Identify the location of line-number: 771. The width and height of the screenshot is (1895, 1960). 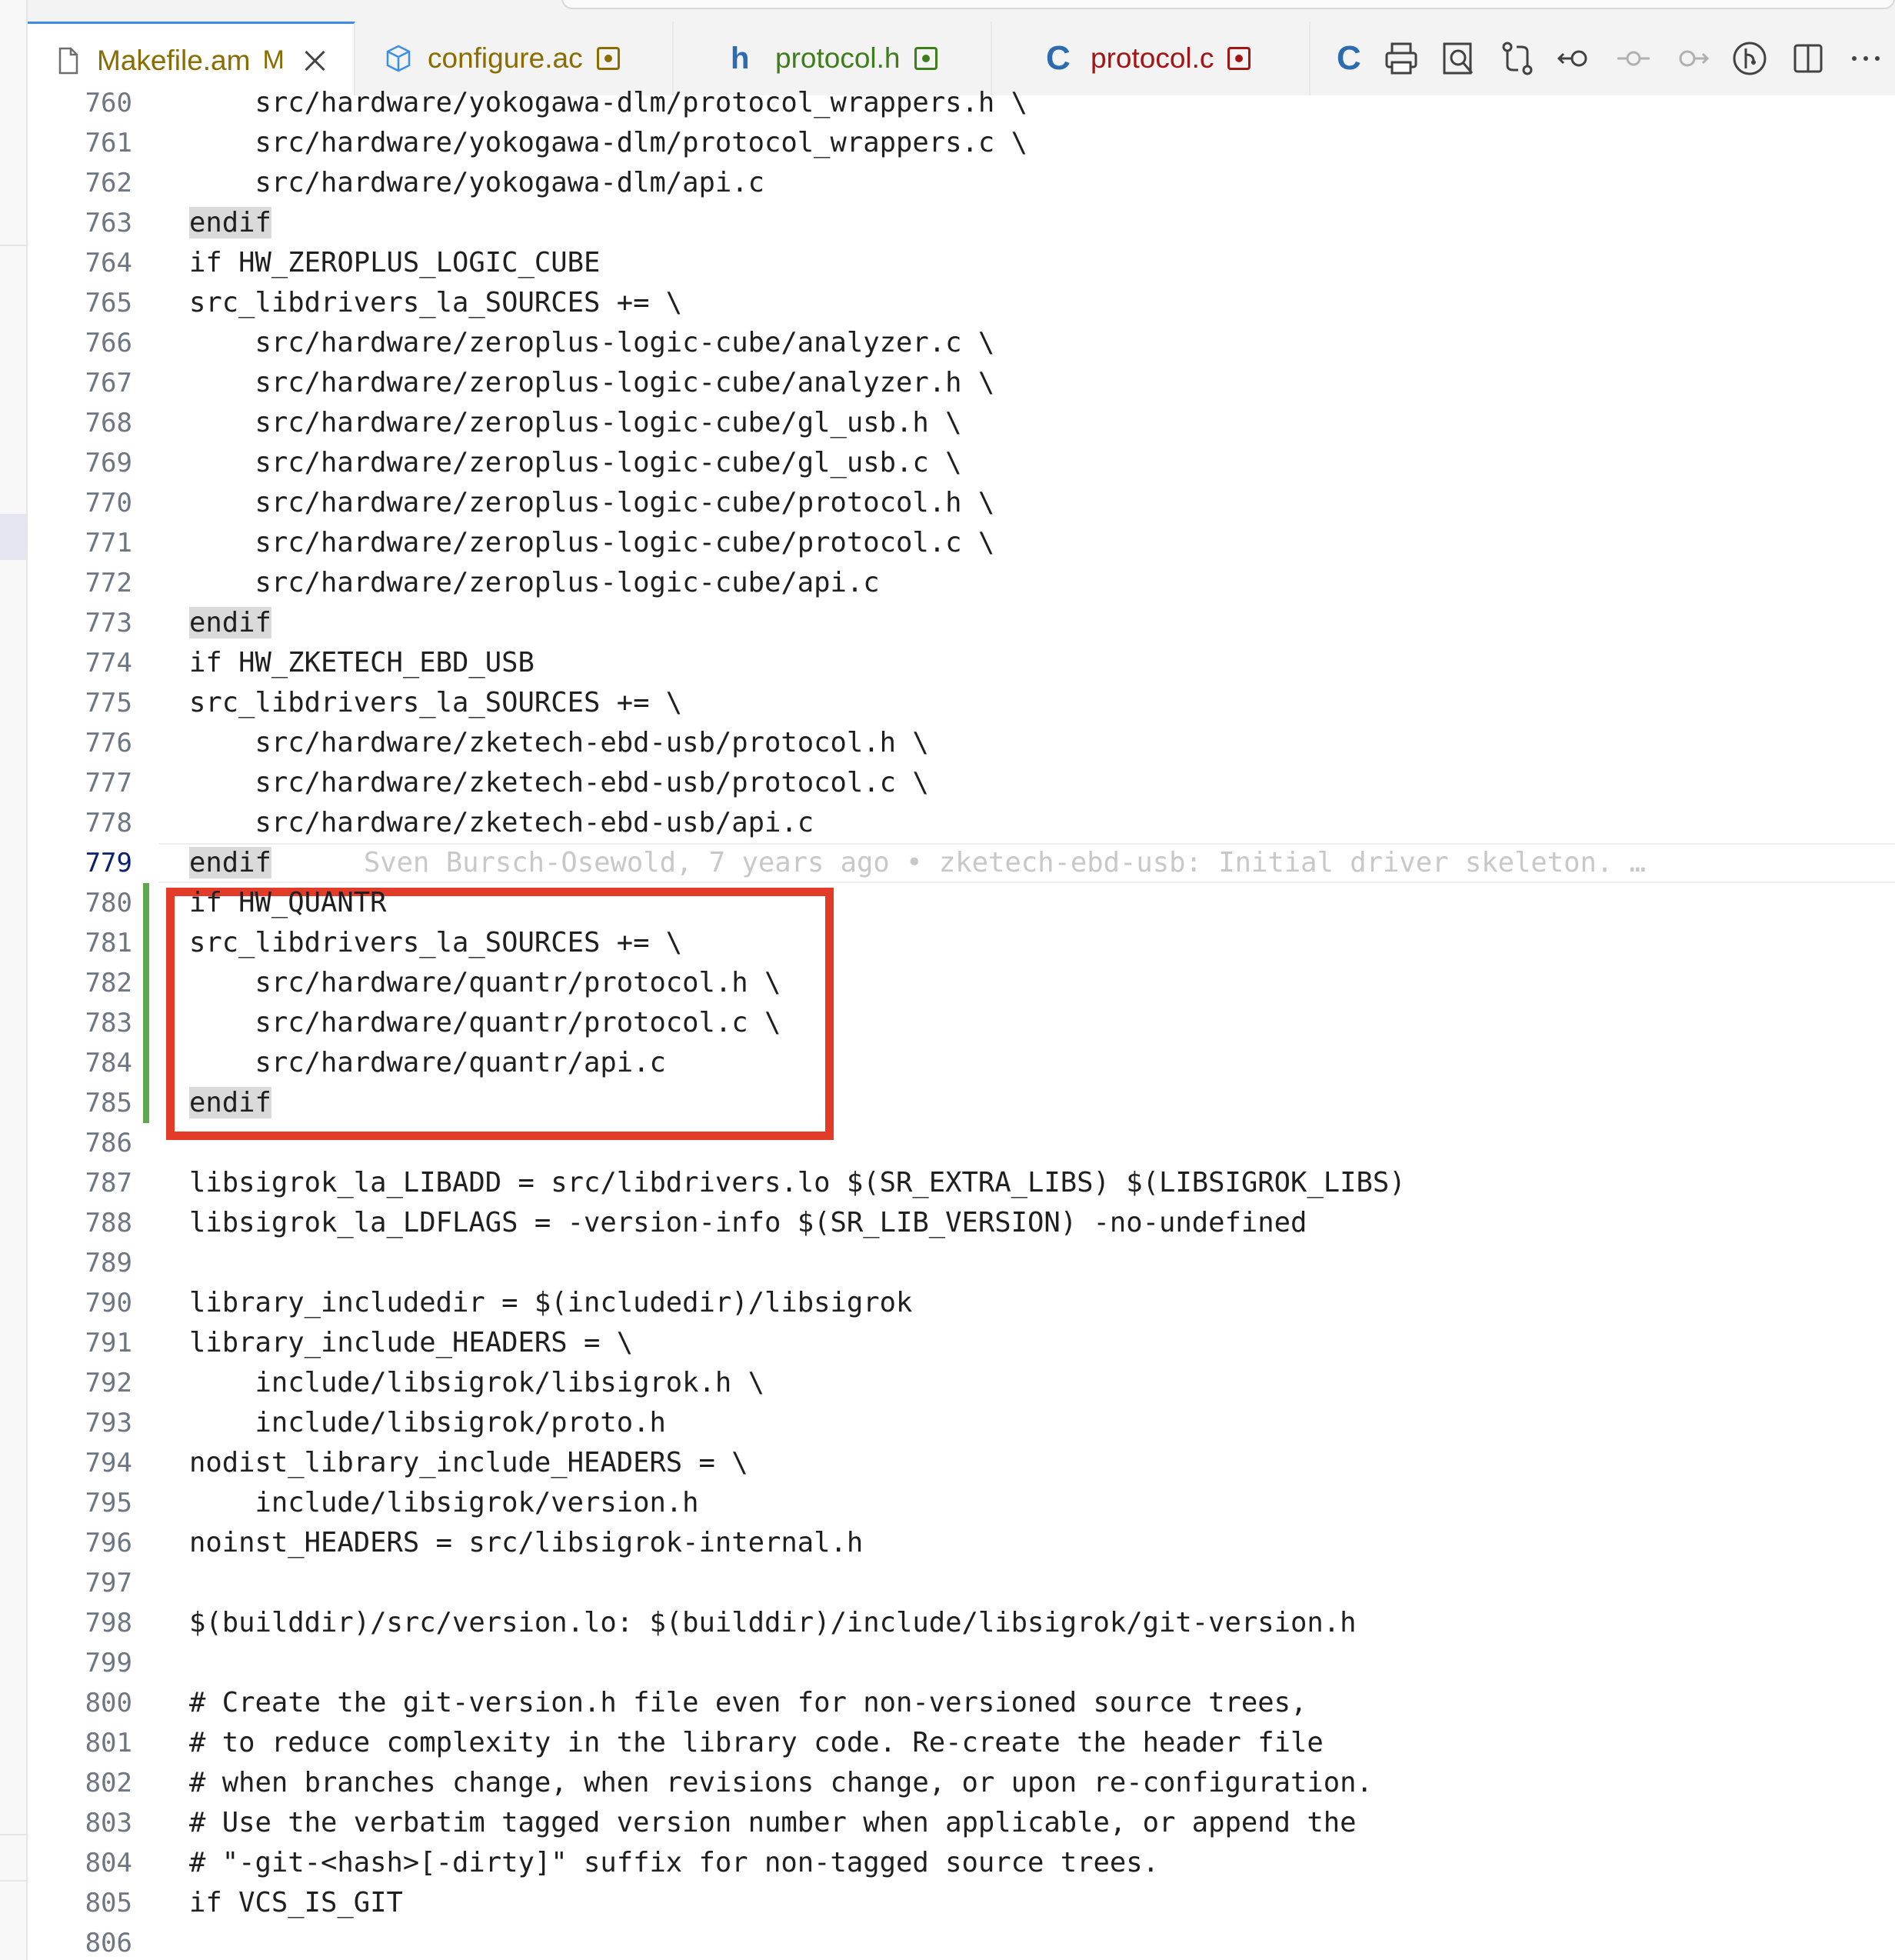
(109, 543).